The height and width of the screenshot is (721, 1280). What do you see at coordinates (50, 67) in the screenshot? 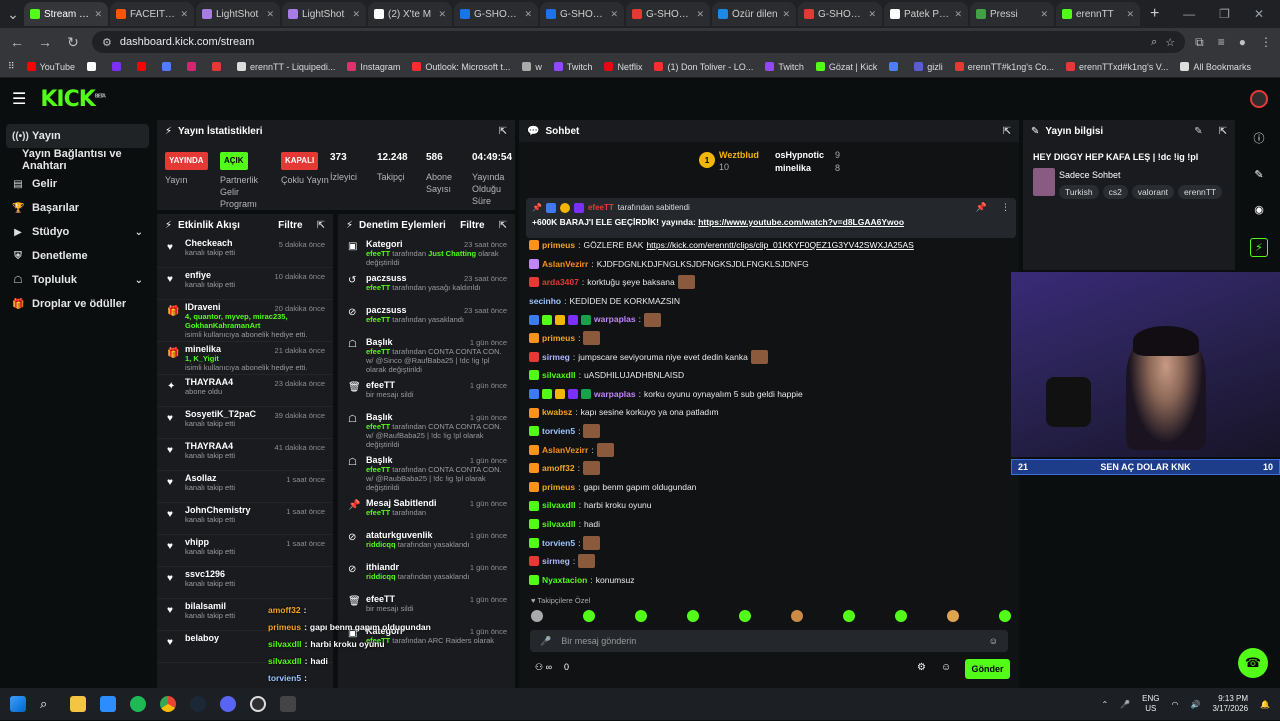
I see `bookmark-item: YouTube` at bounding box center [50, 67].